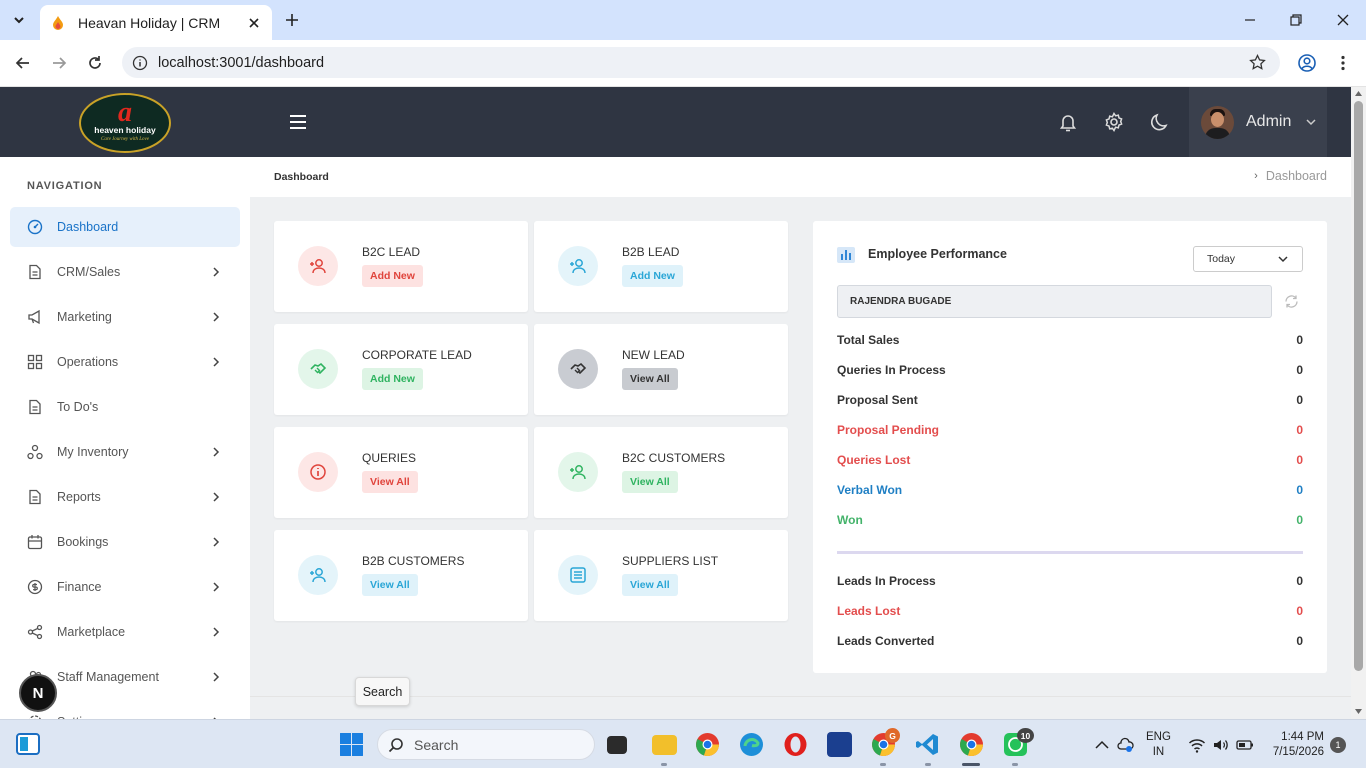 This screenshot has height=768, width=1366. I want to click on chrome-active-icon, so click(971, 744).